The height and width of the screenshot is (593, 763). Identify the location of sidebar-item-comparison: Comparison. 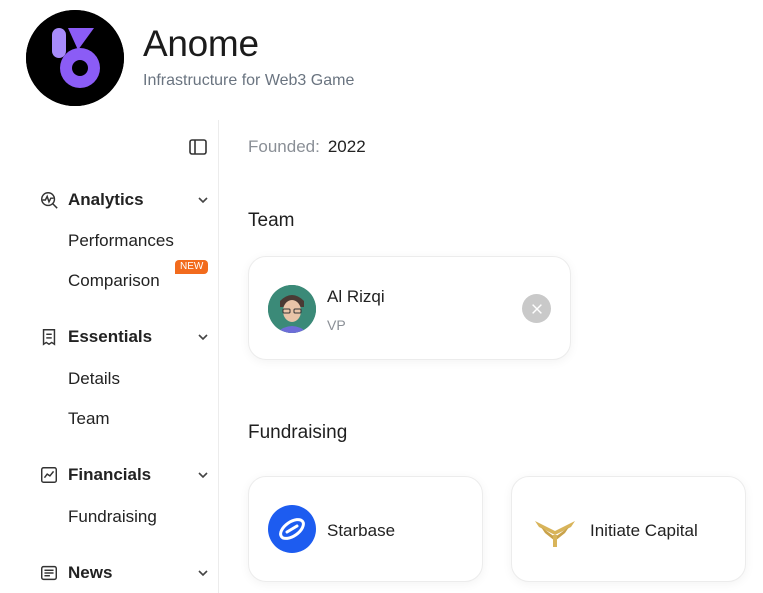
(114, 281).